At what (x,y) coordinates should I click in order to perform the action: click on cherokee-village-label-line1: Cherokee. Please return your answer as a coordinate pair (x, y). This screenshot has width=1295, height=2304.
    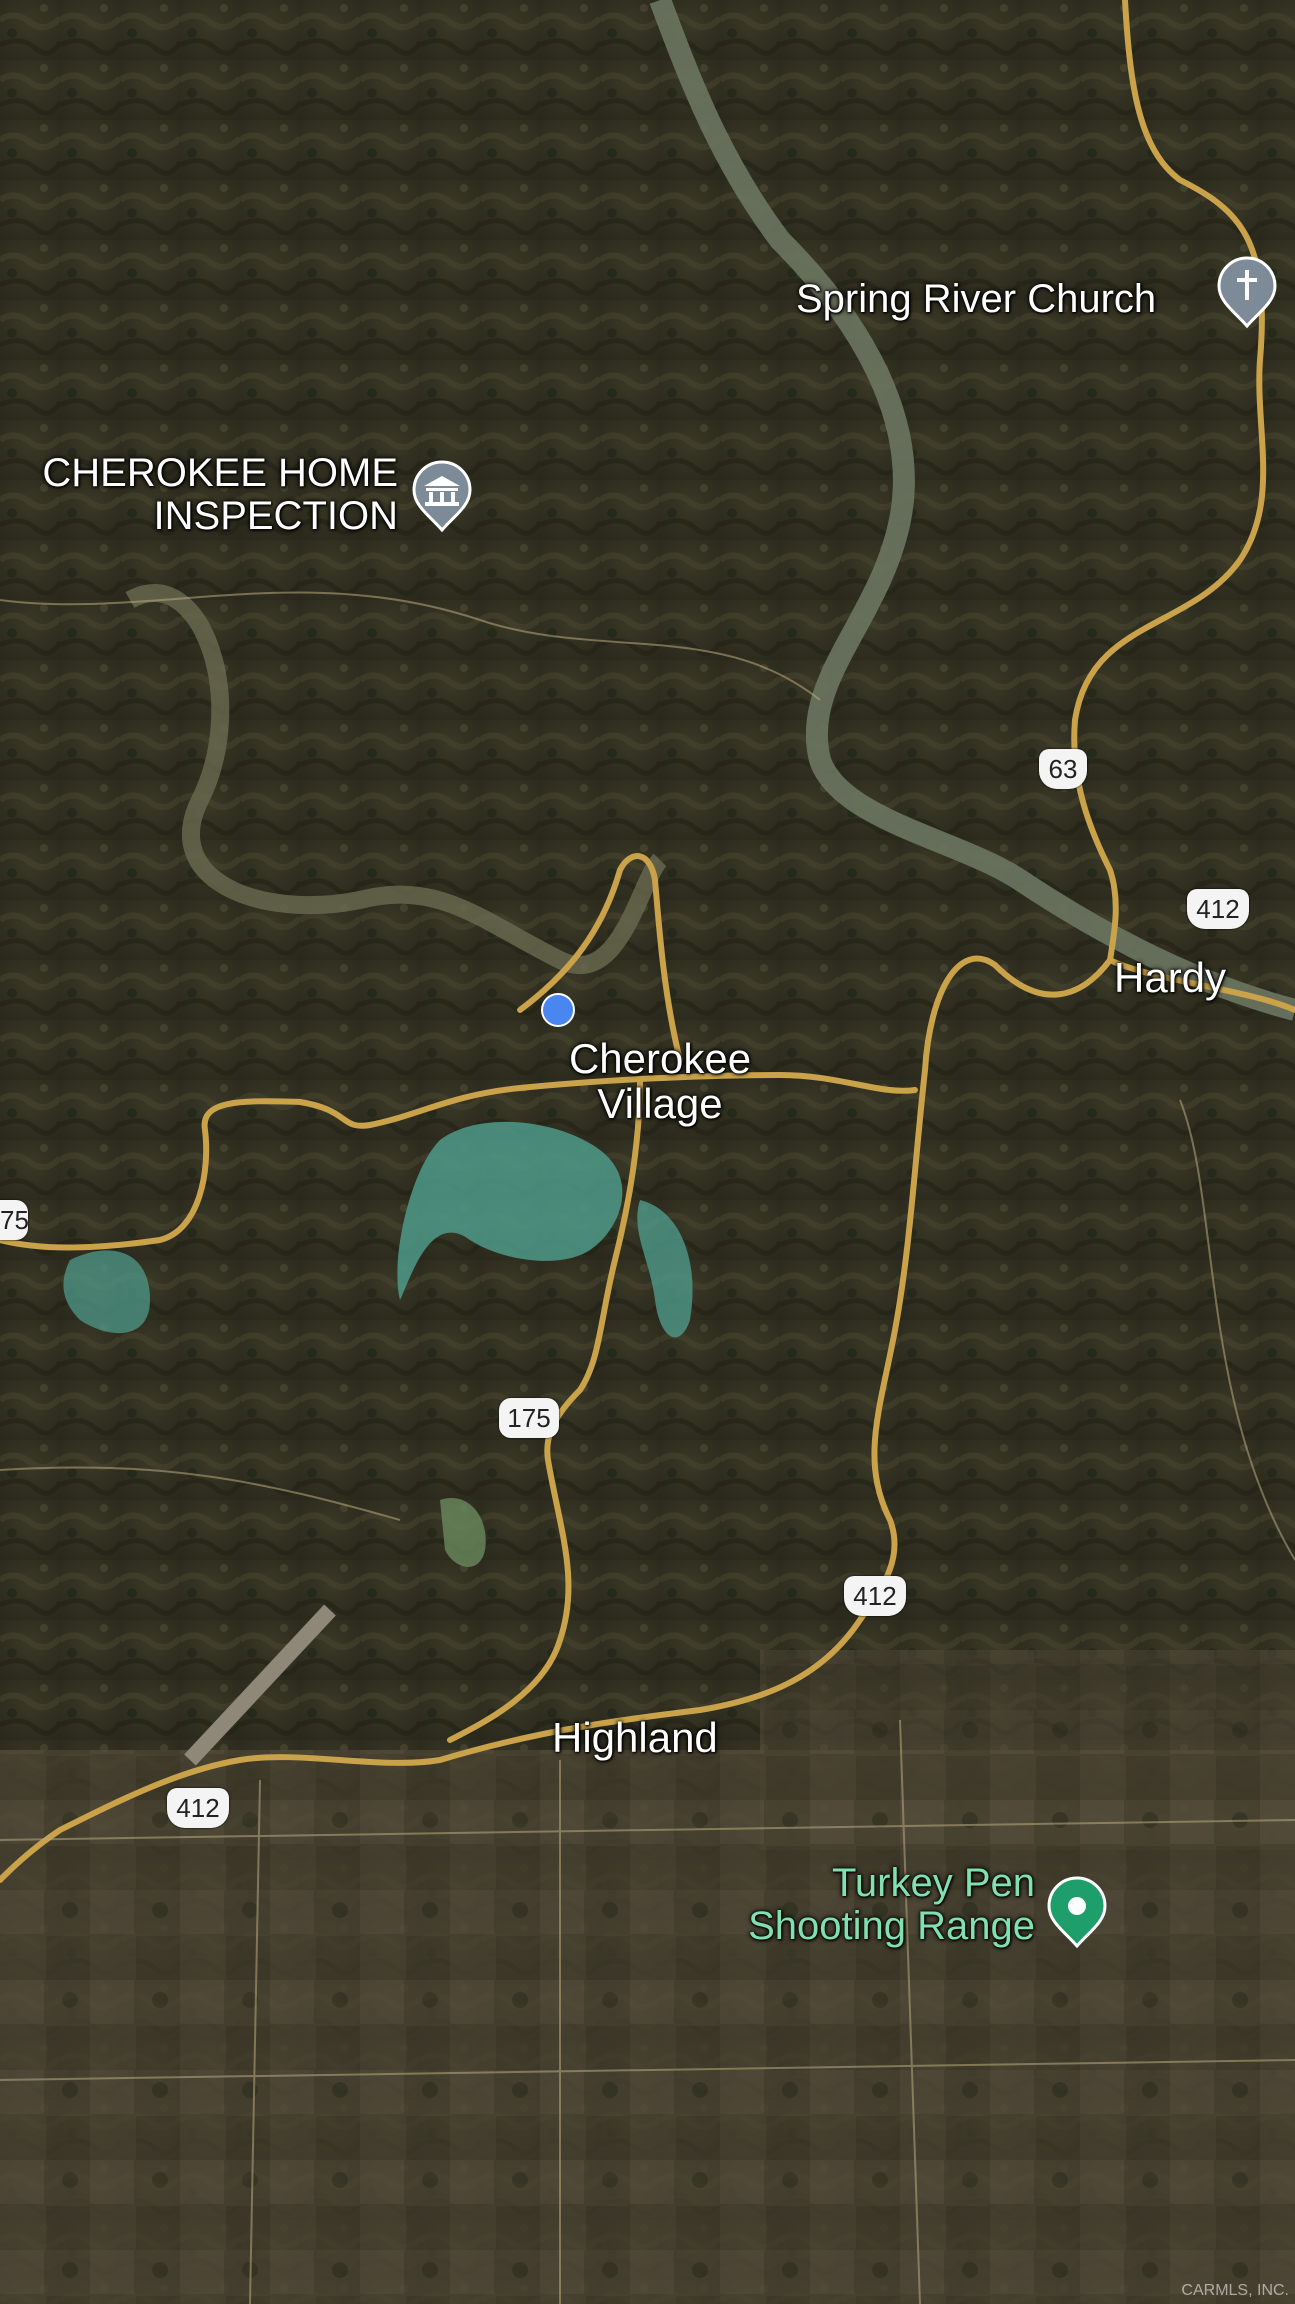
    Looking at the image, I should click on (660, 1058).